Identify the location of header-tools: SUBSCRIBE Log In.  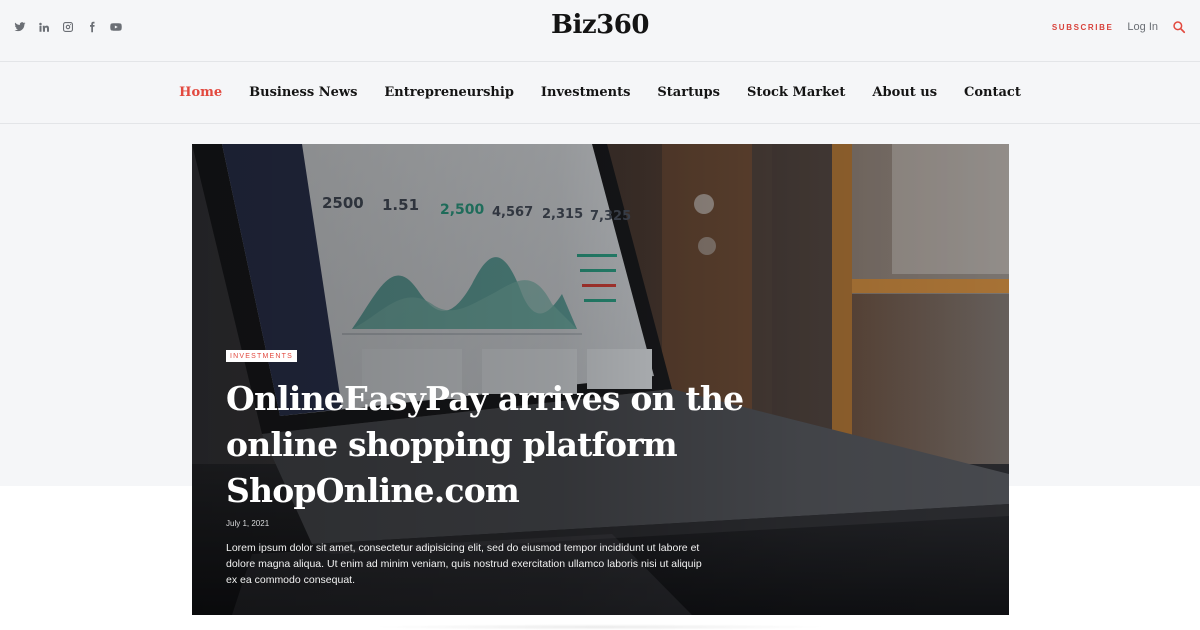
(1119, 27).